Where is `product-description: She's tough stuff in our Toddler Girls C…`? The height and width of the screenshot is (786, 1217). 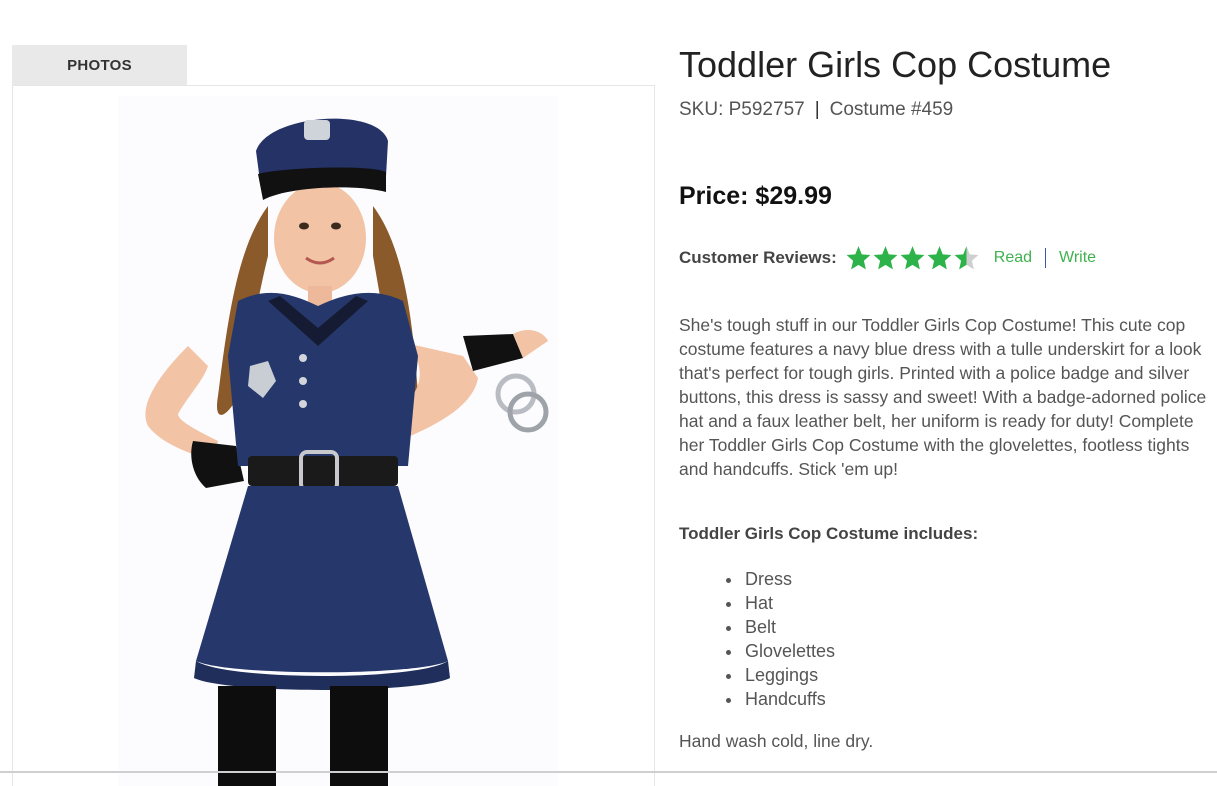
product-description: She's tough stuff in our Toddler Girls C… is located at coordinates (943, 397).